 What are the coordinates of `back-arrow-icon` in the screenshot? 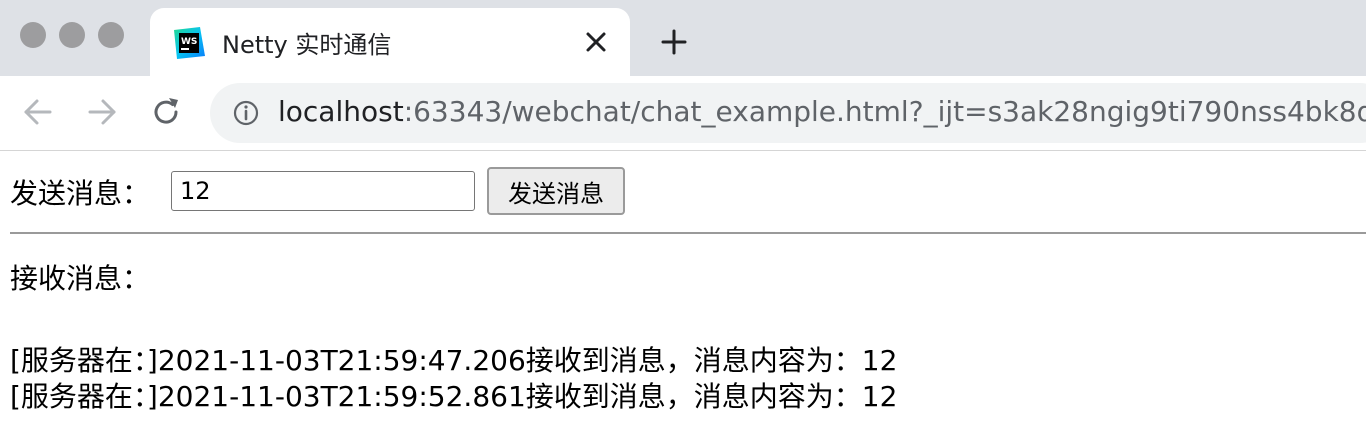 It's located at (38, 112).